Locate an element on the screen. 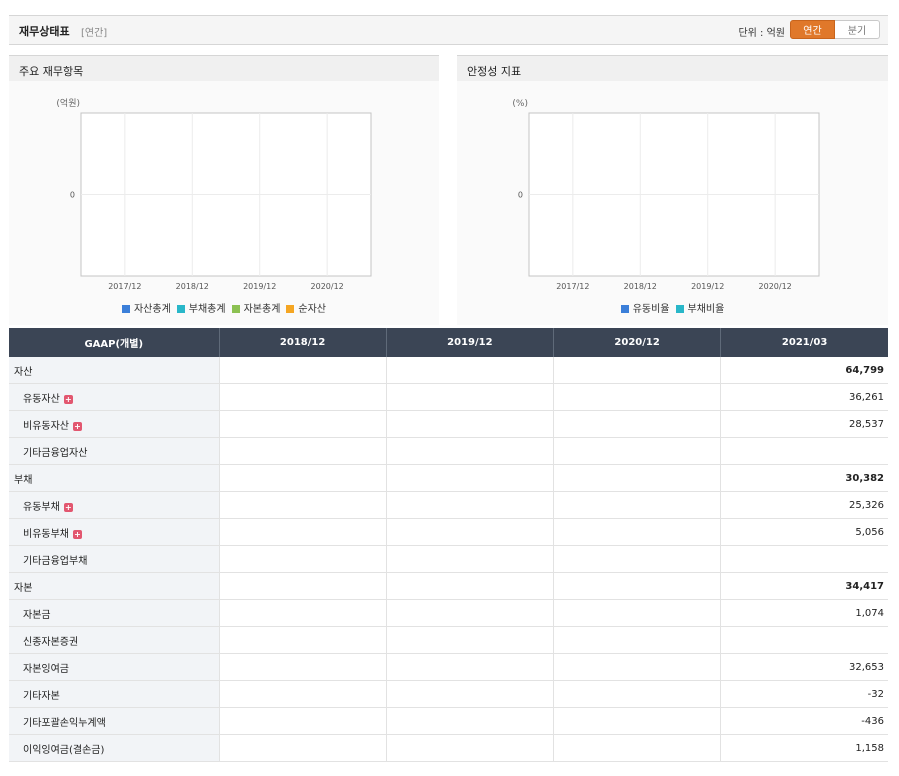 This screenshot has height=776, width=899. row-label-cell: 기타자본 is located at coordinates (114, 694).